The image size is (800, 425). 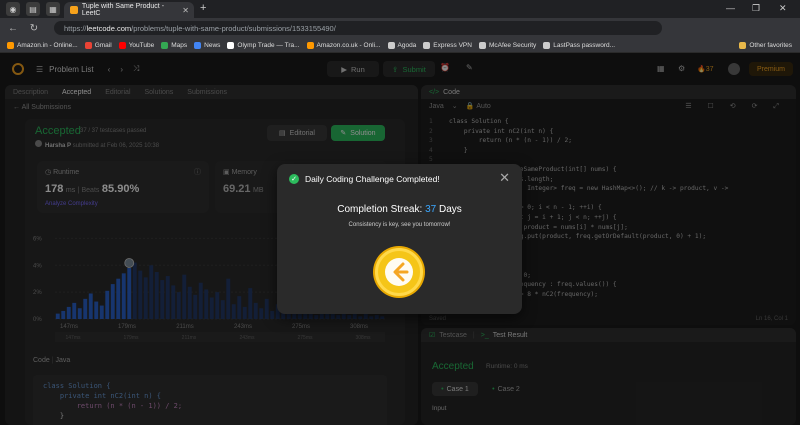 What do you see at coordinates (399, 272) in the screenshot?
I see `leetcode-medal-icon` at bounding box center [399, 272].